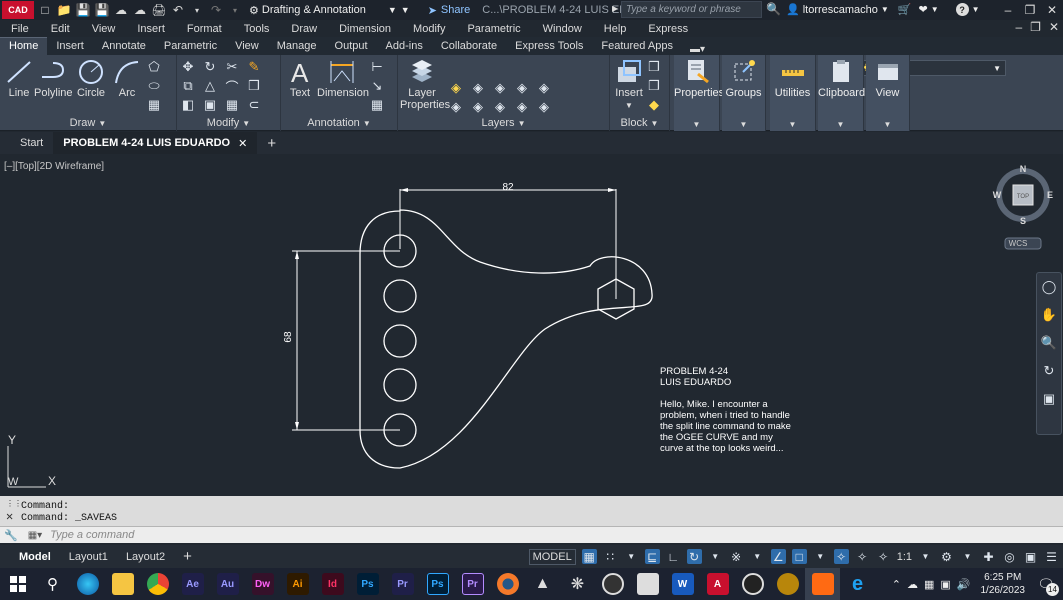 This screenshot has width=1063, height=600. I want to click on tab-home: Home, so click(24, 46).